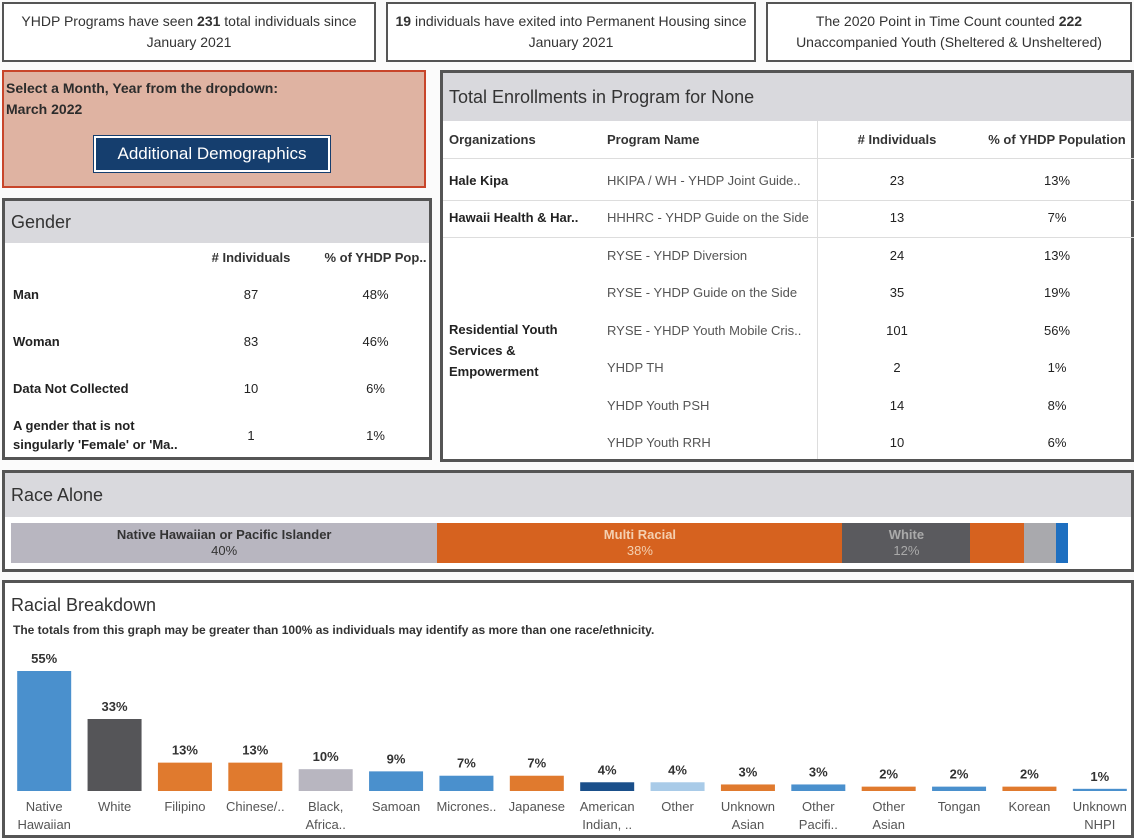 This screenshot has height=838, width=1134. I want to click on data-label: 1%, so click(1099, 776).